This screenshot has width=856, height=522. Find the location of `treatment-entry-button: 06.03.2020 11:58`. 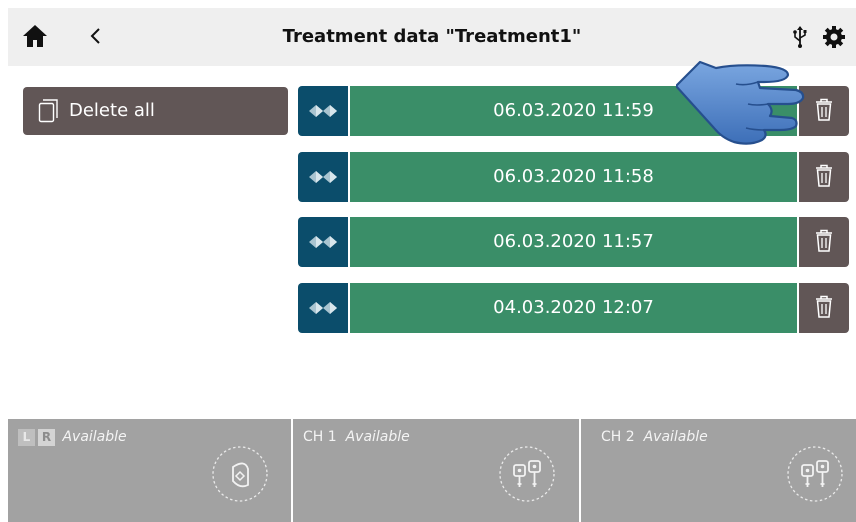

treatment-entry-button: 06.03.2020 11:58 is located at coordinates (573, 177).